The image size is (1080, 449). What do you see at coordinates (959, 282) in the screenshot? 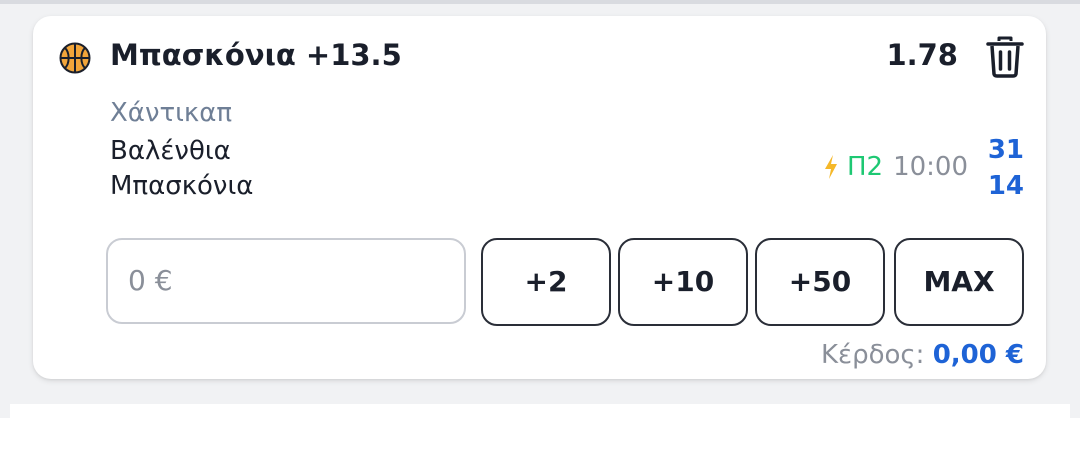
I see `max-stake-button: MAX` at bounding box center [959, 282].